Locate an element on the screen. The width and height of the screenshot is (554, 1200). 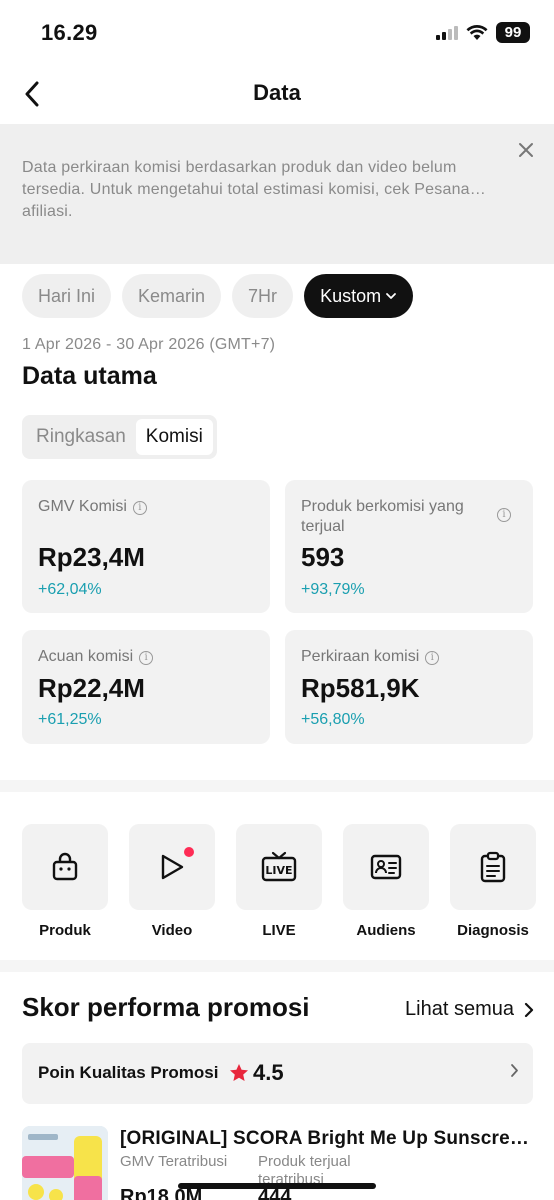
metric-label: Produk berkomisi yang terjual is located at coordinates (382, 516).